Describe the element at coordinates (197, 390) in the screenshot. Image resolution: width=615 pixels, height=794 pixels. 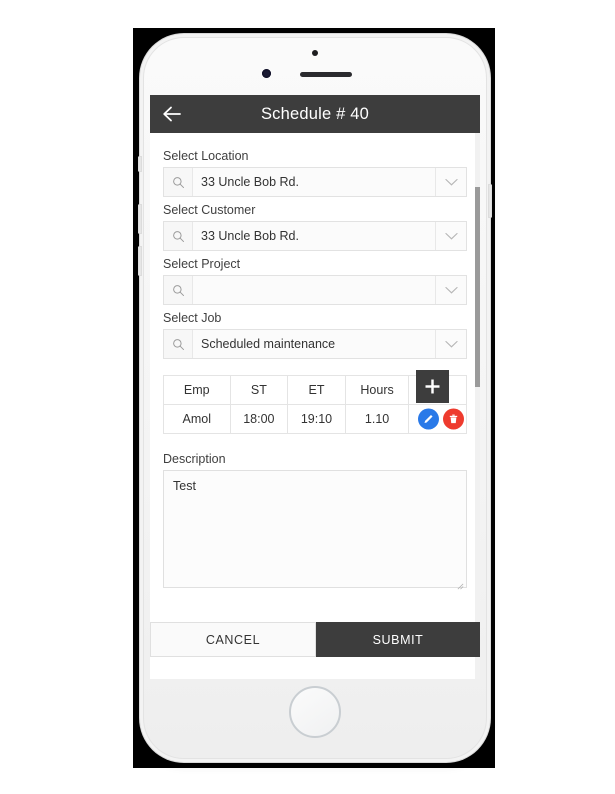
I see `column-header-emp: Emp` at that location.